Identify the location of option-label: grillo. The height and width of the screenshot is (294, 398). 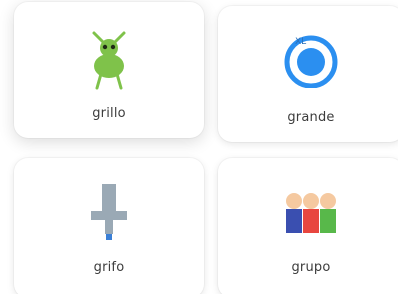
(109, 113).